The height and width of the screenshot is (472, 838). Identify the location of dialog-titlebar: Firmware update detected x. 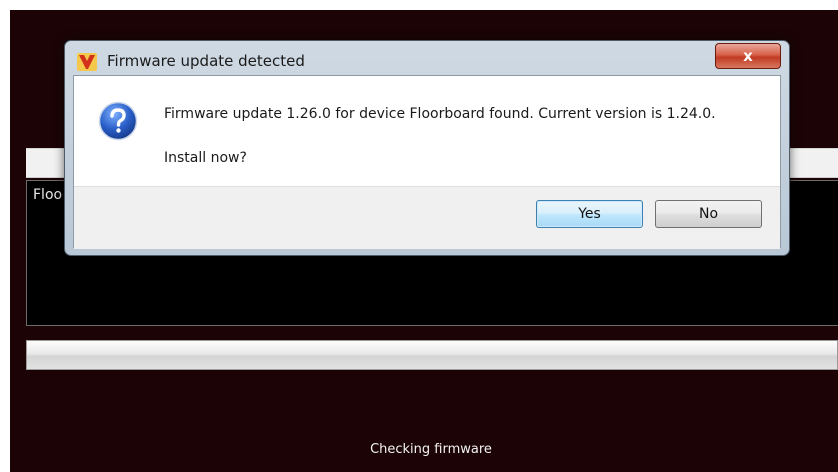
(427, 58).